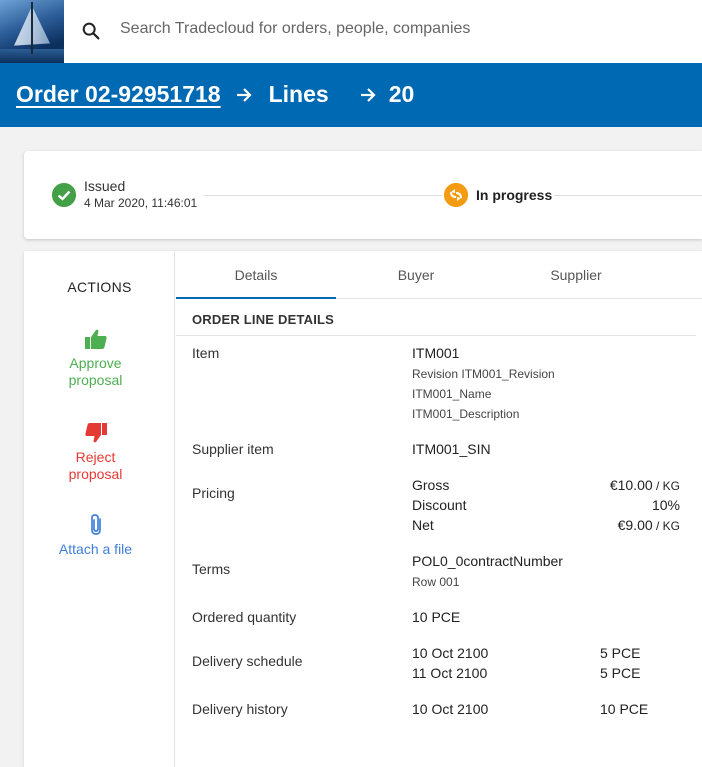 The image size is (702, 767). Describe the element at coordinates (451, 449) in the screenshot. I see `supplier-item-value: ITM001_SIN` at that location.